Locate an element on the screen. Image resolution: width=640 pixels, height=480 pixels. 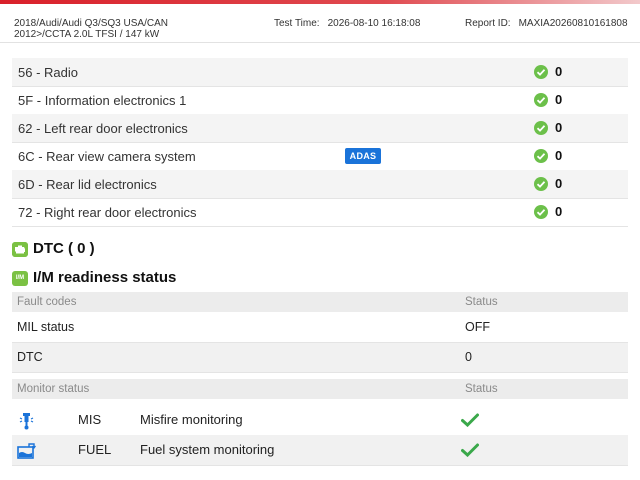
system-name: 62 - Left rear door electronics is located at coordinates (103, 128).